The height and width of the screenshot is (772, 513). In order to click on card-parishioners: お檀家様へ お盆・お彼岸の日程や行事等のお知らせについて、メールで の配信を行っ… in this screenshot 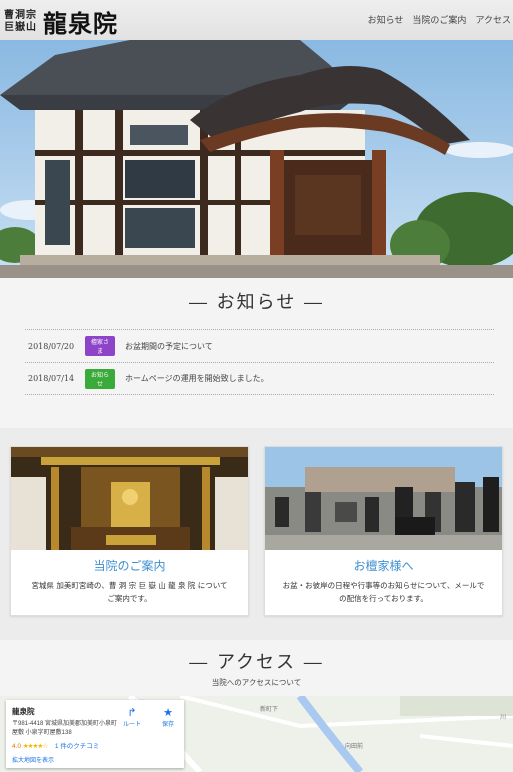, I will do `click(383, 531)`.